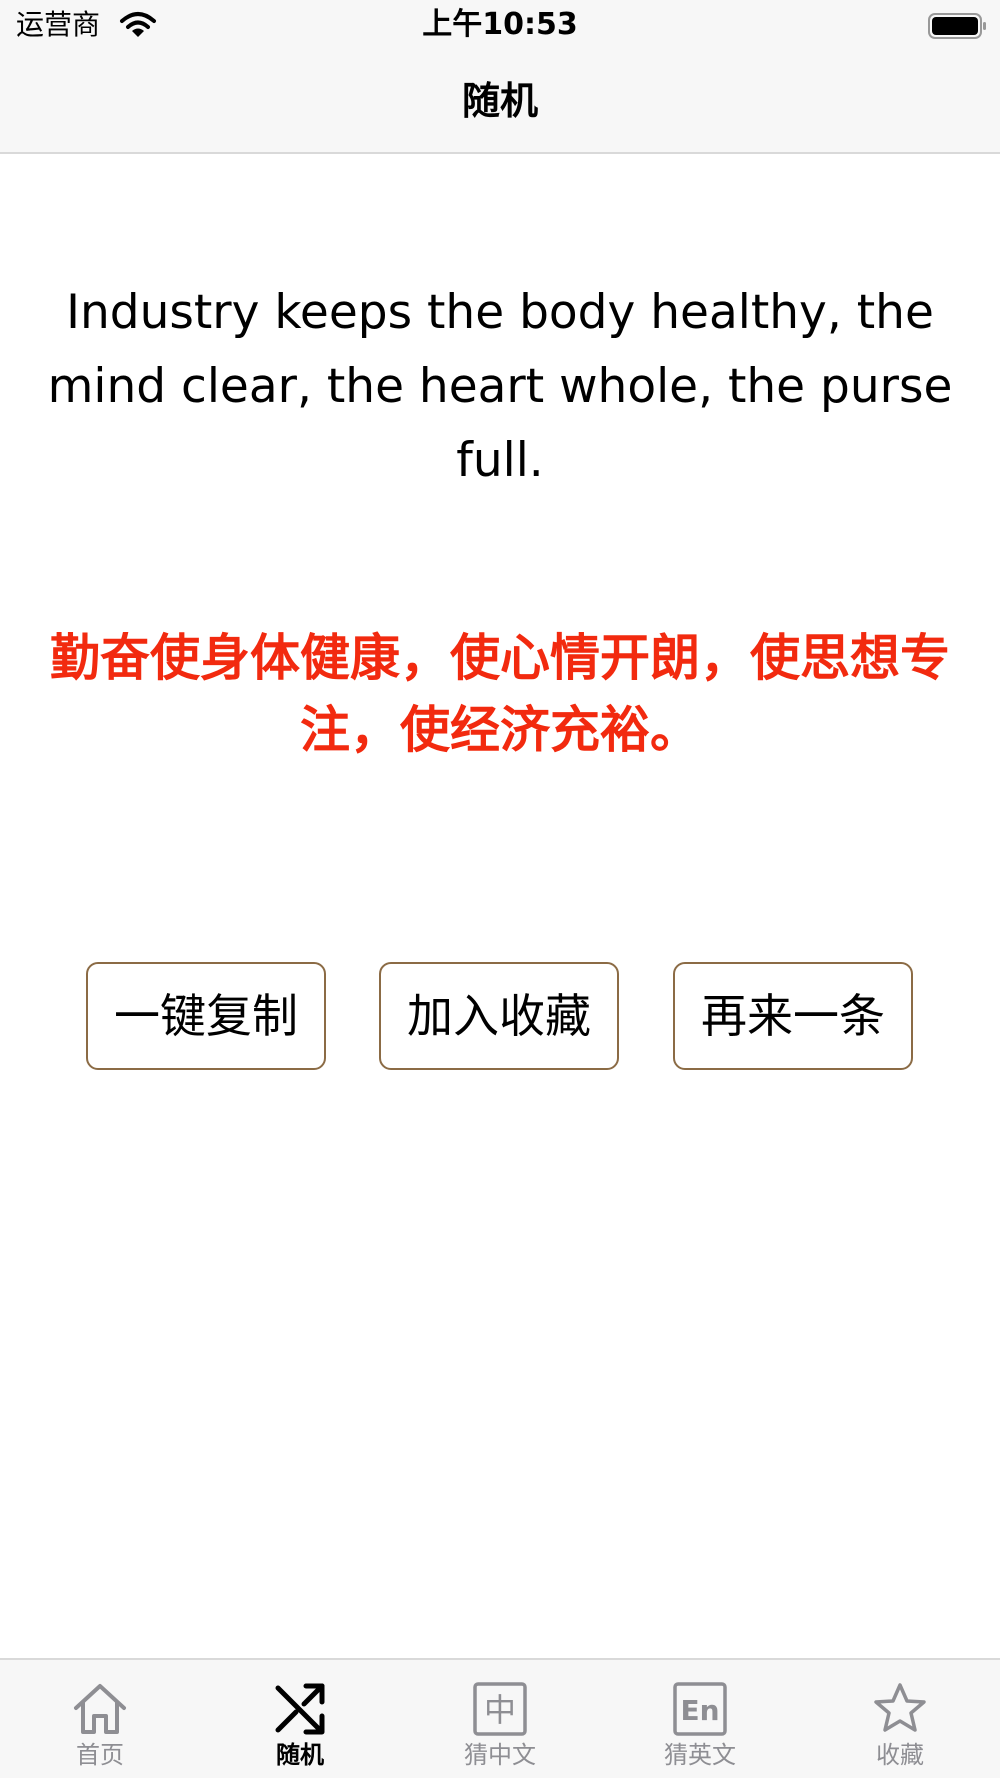  I want to click on svg-text: 中, so click(500, 1710).